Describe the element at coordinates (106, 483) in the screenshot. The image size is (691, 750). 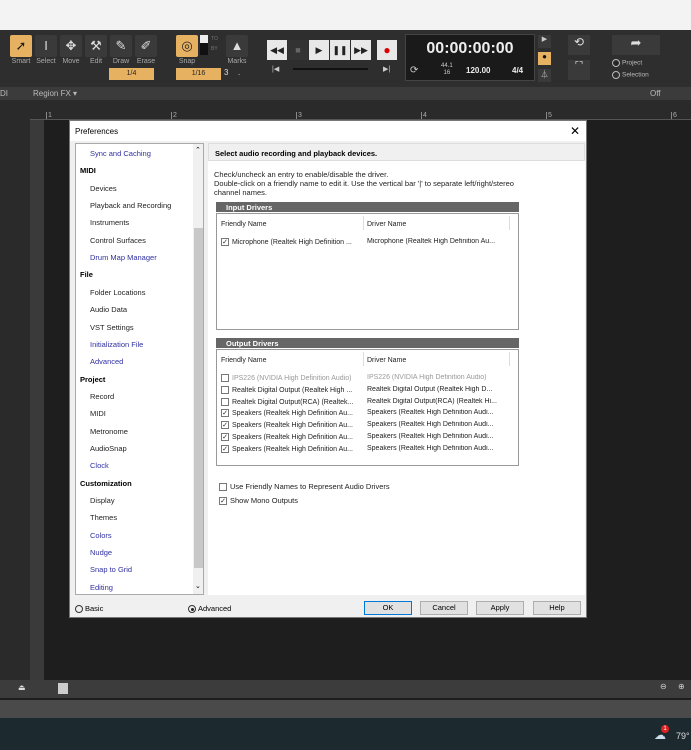
I see `tree-category: Customization` at that location.